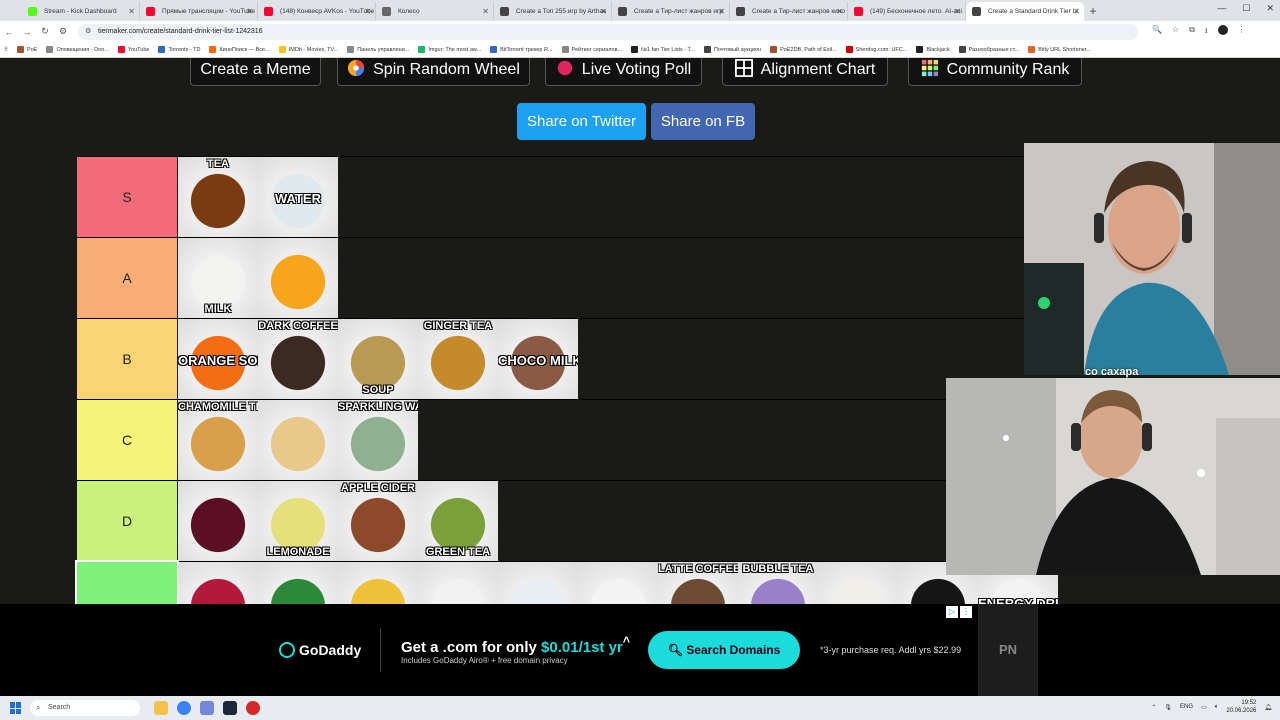 This screenshot has height=720, width=1280. What do you see at coordinates (1206, 32) in the screenshot?
I see `download-icon: ⭳` at bounding box center [1206, 32].